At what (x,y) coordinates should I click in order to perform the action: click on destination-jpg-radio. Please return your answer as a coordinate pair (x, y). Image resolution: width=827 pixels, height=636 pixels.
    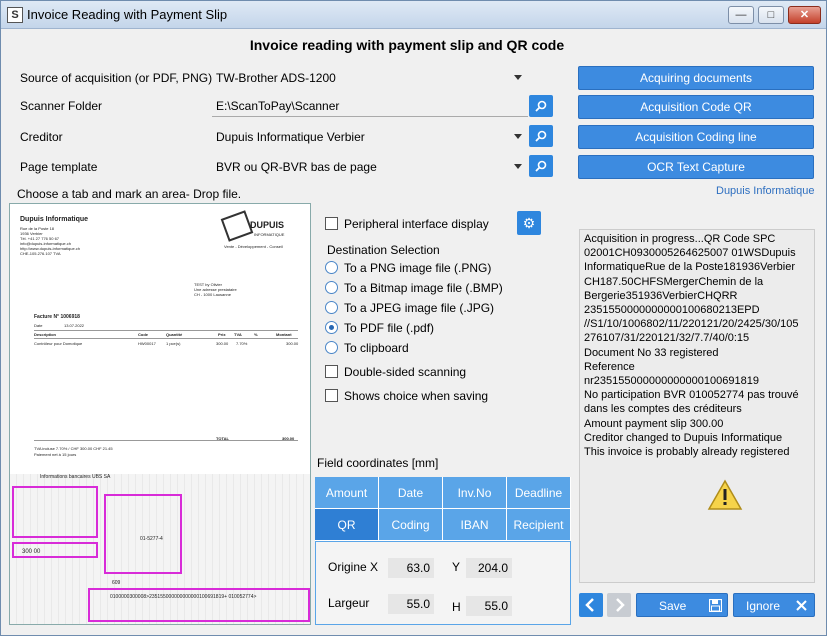
    Looking at the image, I should click on (331, 307).